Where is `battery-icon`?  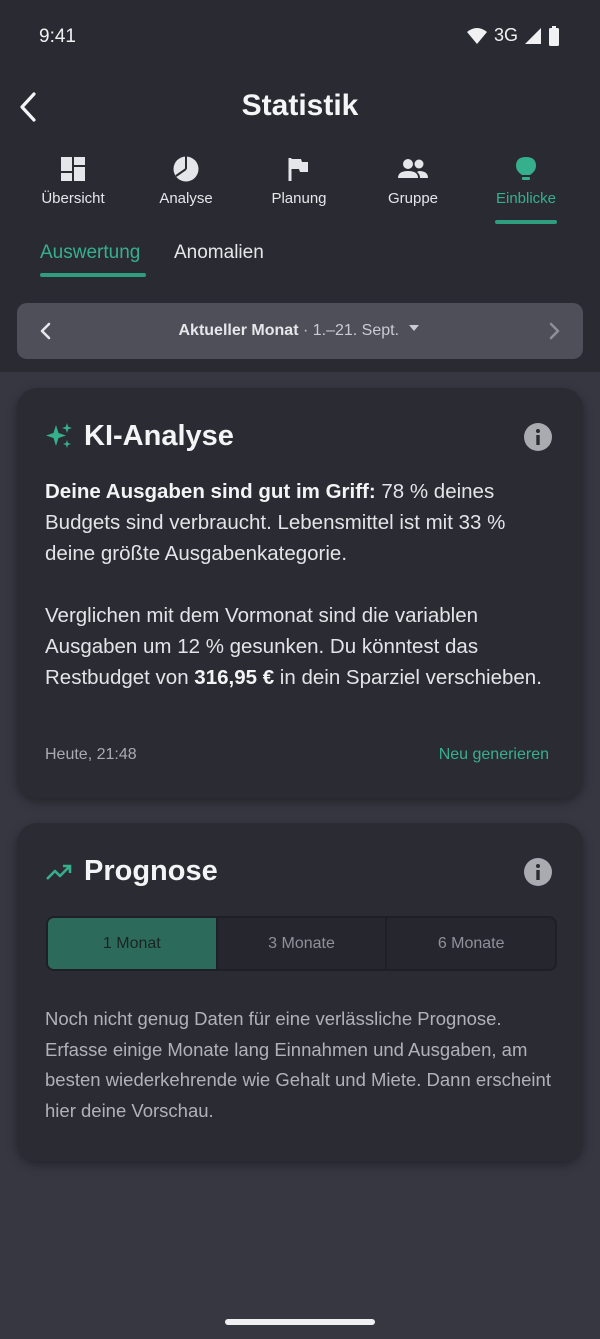
battery-icon is located at coordinates (554, 35).